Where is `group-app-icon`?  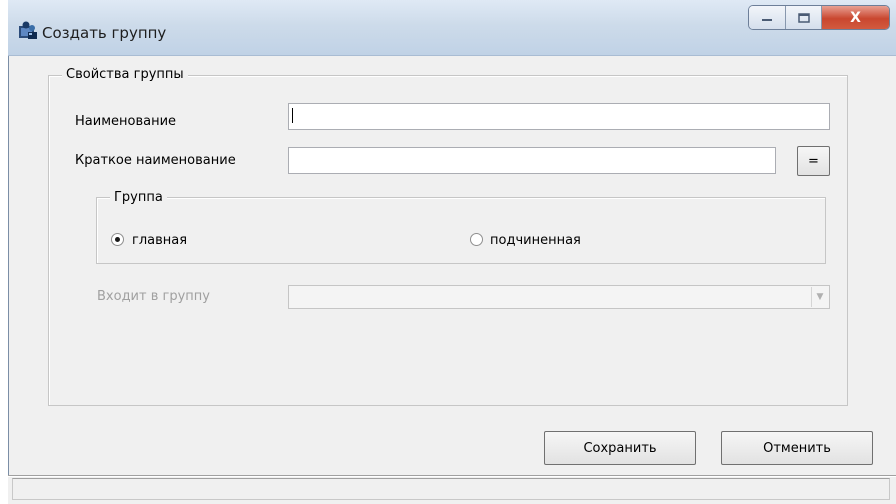
group-app-icon is located at coordinates (28, 30).